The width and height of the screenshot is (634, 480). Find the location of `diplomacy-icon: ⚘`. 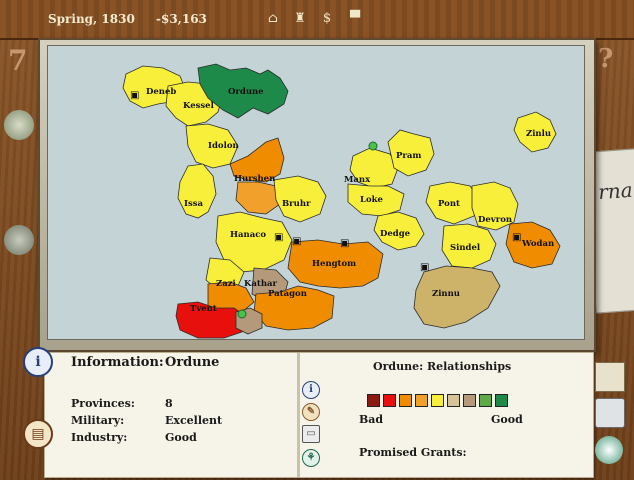

diplomacy-icon: ⚘ is located at coordinates (311, 458).